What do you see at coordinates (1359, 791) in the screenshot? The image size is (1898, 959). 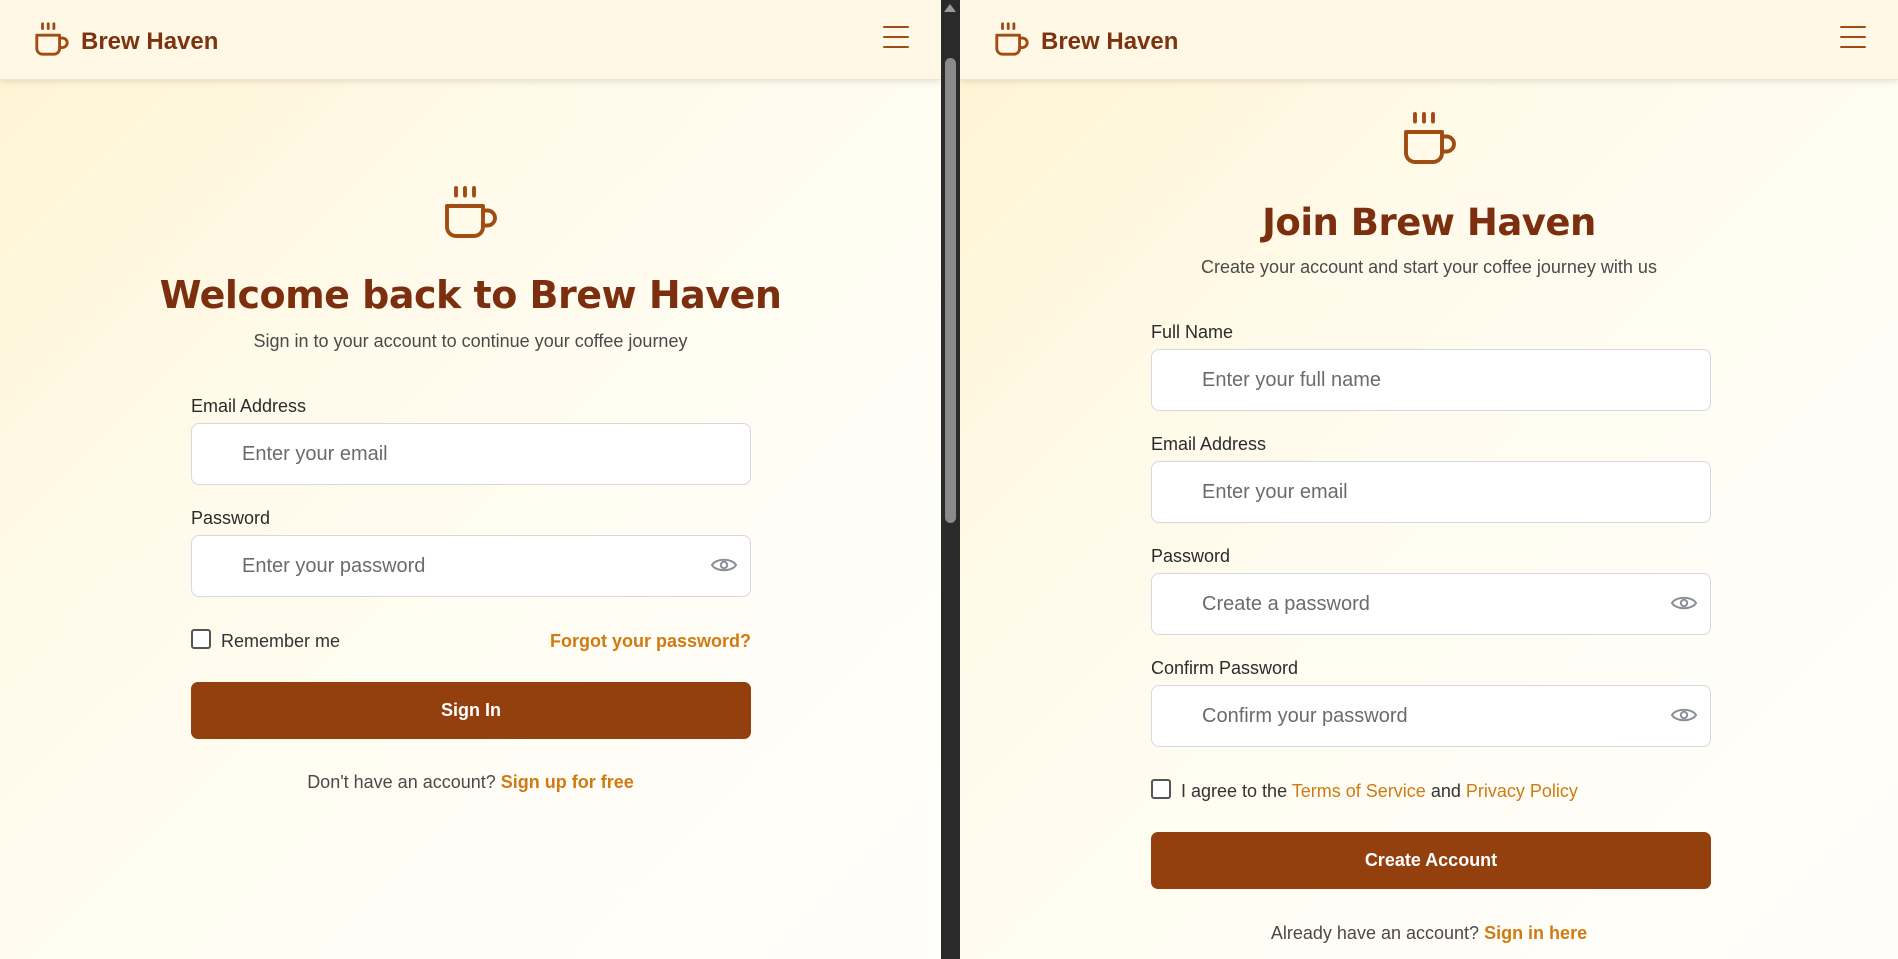 I see `terms-of-service-link: Terms of Service` at bounding box center [1359, 791].